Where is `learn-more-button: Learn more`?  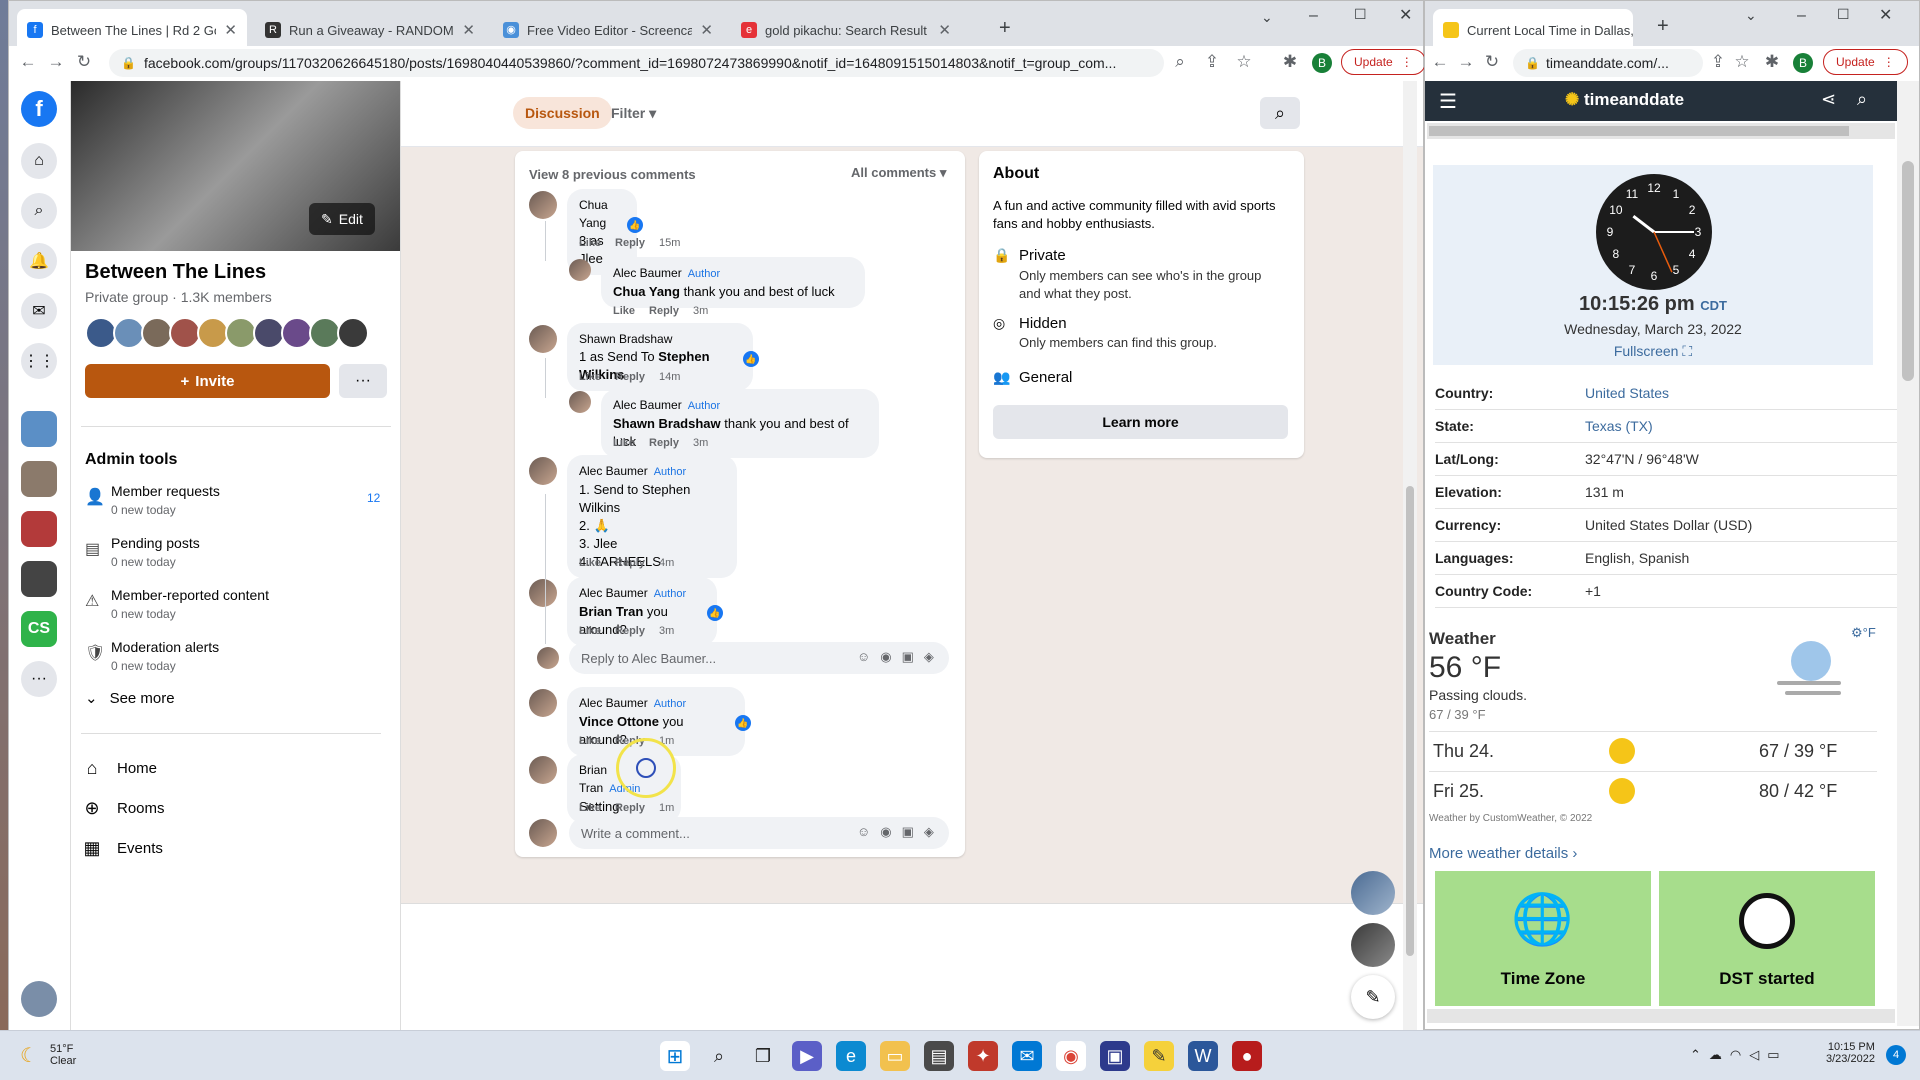
learn-more-button: Learn more is located at coordinates (1140, 422).